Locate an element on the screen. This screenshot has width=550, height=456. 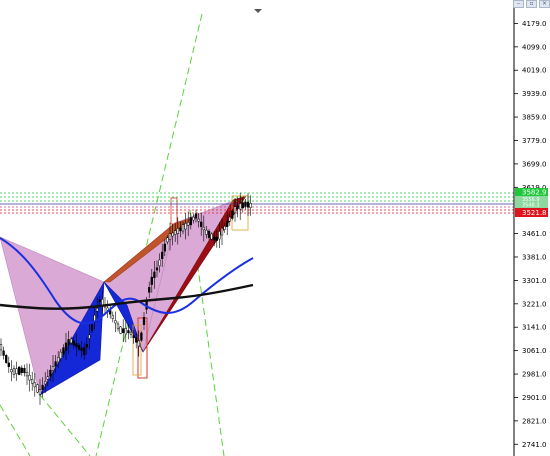
window-controls: – ▫ × is located at coordinates (531, 4).